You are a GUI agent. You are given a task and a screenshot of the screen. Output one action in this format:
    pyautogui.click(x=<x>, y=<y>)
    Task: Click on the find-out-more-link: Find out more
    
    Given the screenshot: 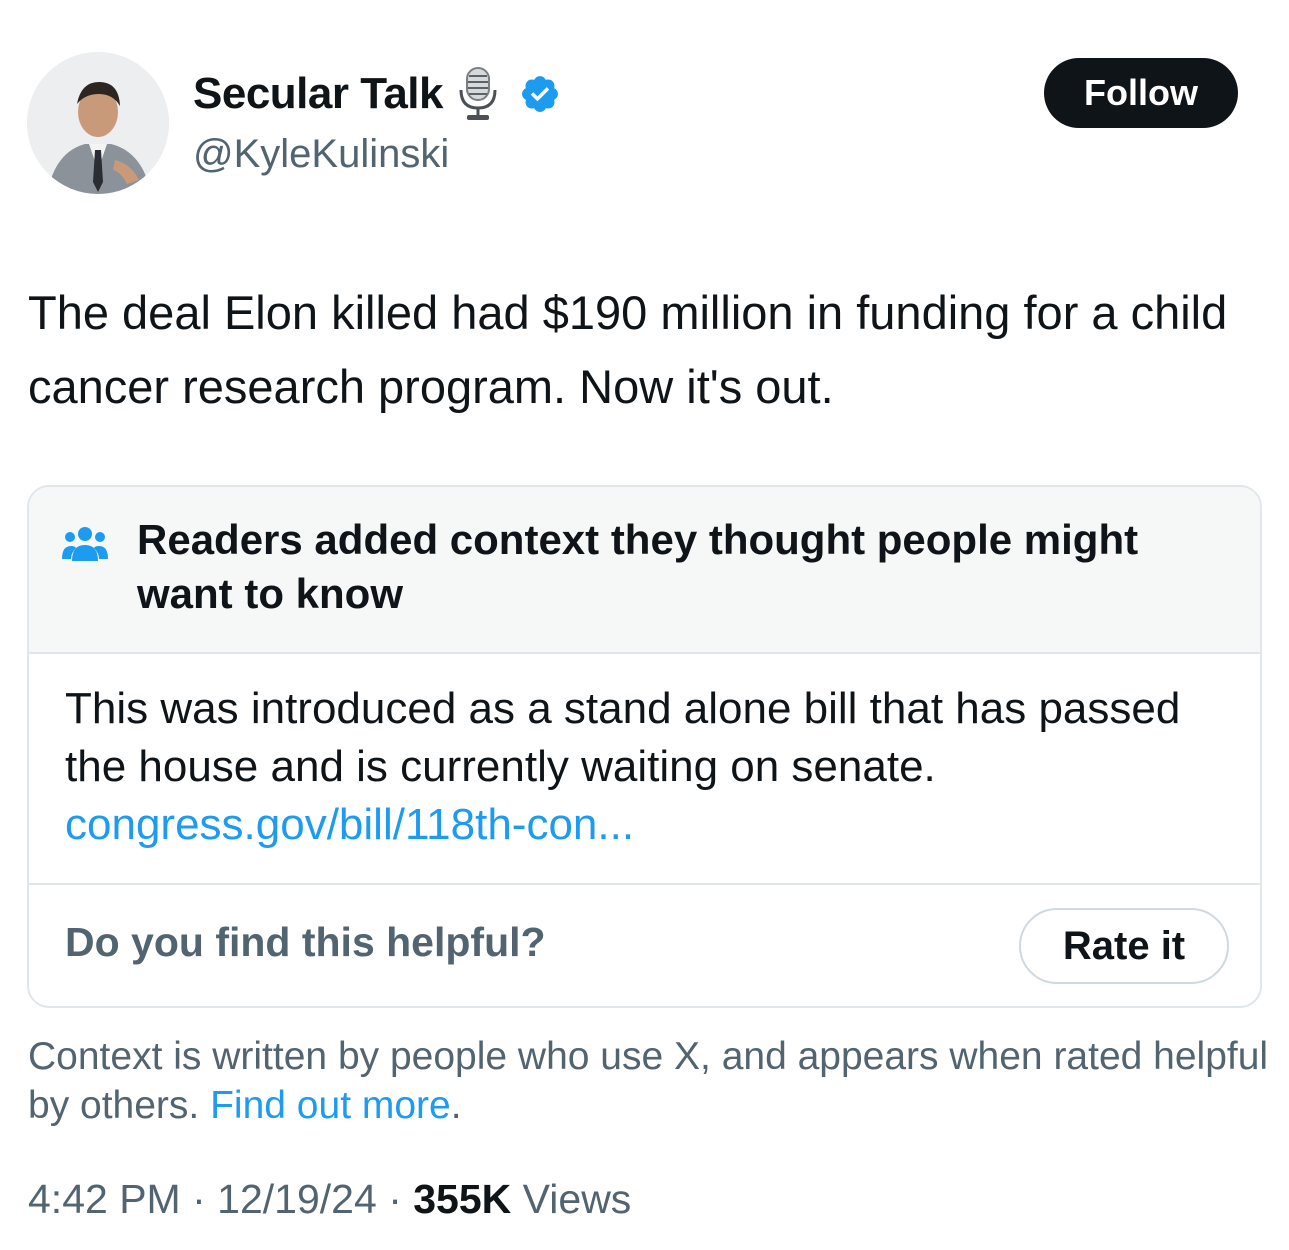 What is the action you would take?
    pyautogui.click(x=330, y=1105)
    